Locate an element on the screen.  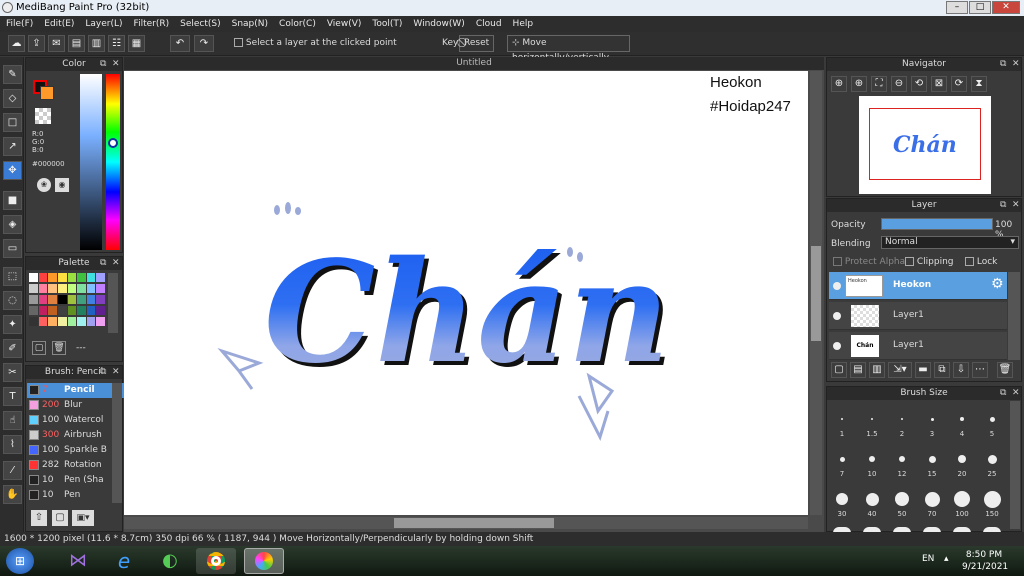
delete-palette-icon: 🗑 is located at coordinates (59, 348).